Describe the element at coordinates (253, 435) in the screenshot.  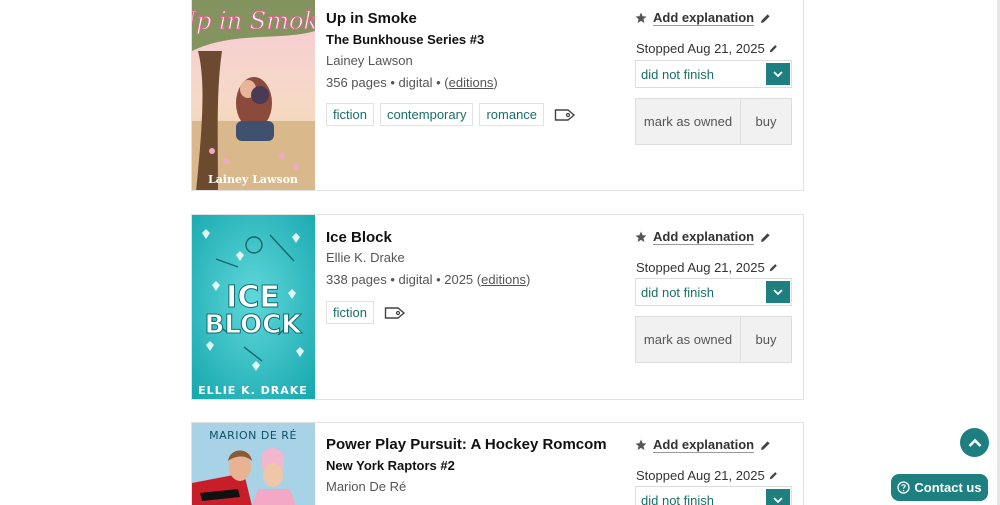
I see `cover-author-text: MARION DE RÉ` at that location.